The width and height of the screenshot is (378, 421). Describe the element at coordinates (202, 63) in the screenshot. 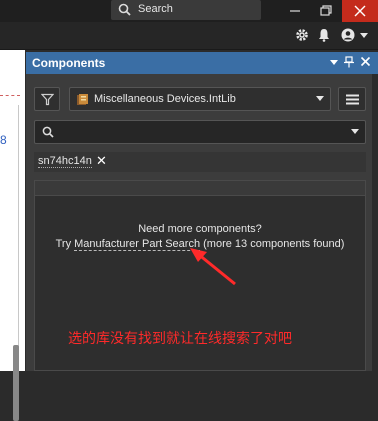

I see `panel-header: Components` at that location.